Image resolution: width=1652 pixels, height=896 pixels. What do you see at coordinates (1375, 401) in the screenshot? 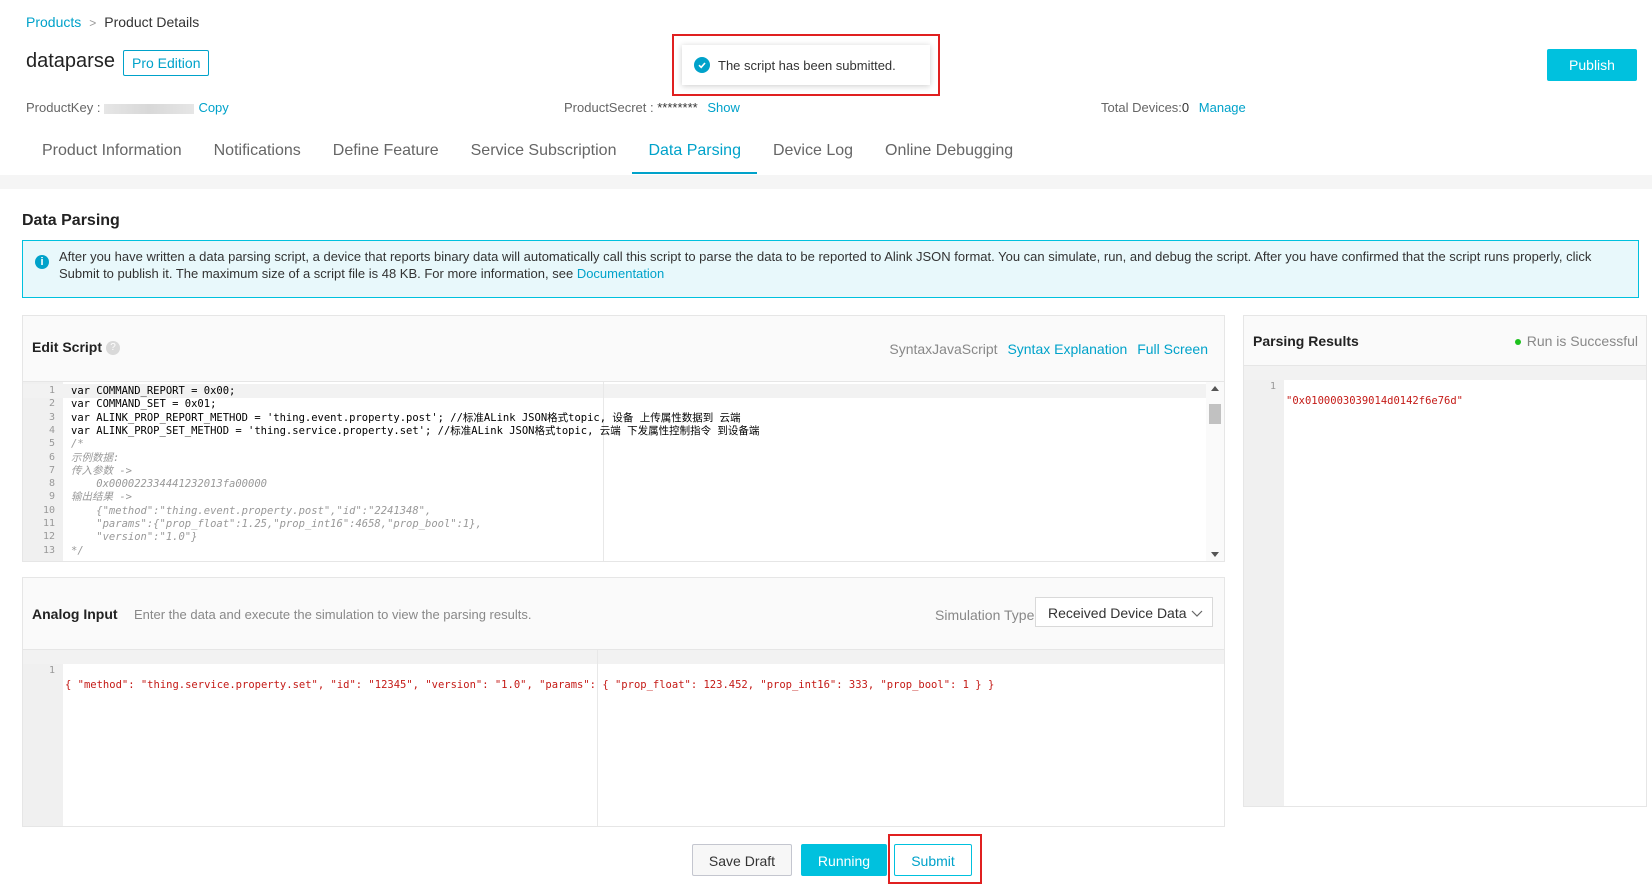
I see `results-value: "0x0100003039014d0142f6e76d"` at bounding box center [1375, 401].